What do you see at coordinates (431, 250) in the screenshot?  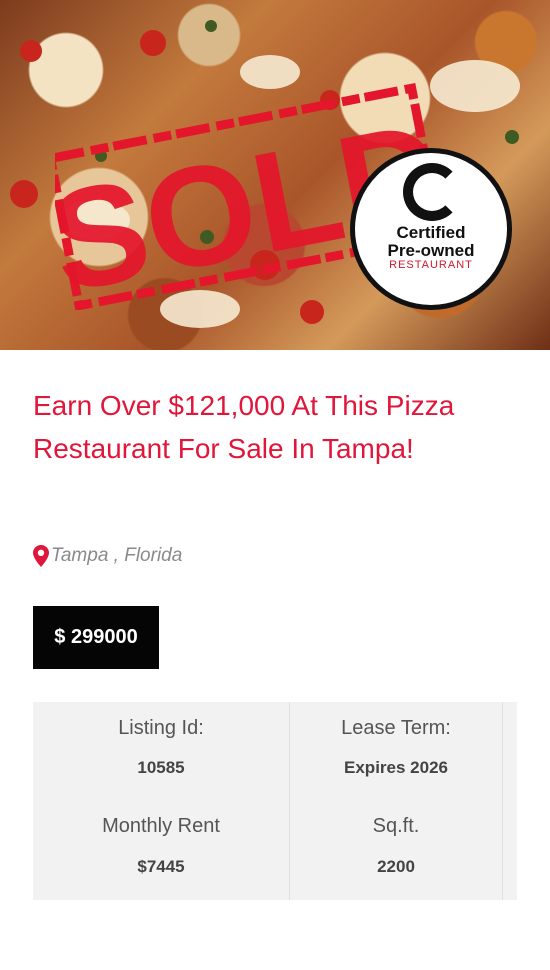 I see `badge-preowned-text: Pre-owned` at bounding box center [431, 250].